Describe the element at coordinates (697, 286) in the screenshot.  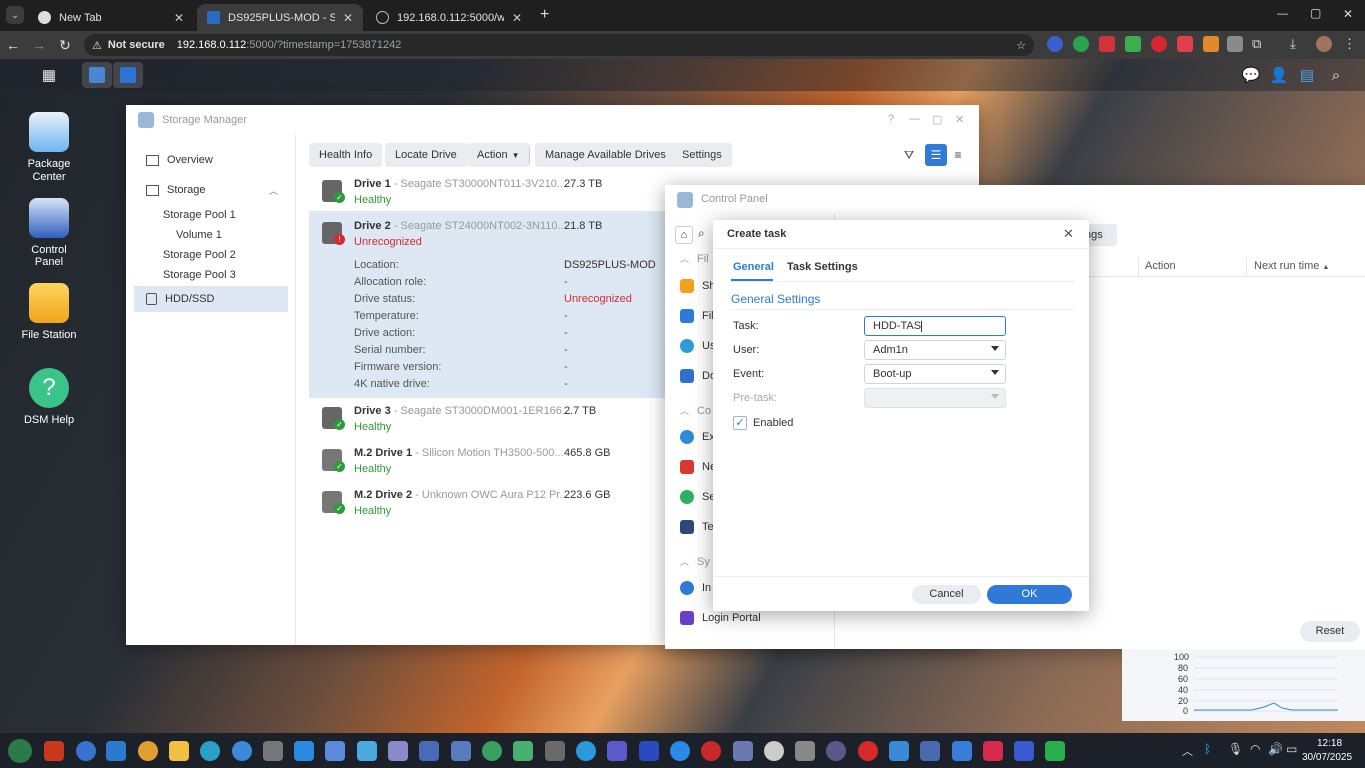
I see `cp-item-shared: Sh` at that location.